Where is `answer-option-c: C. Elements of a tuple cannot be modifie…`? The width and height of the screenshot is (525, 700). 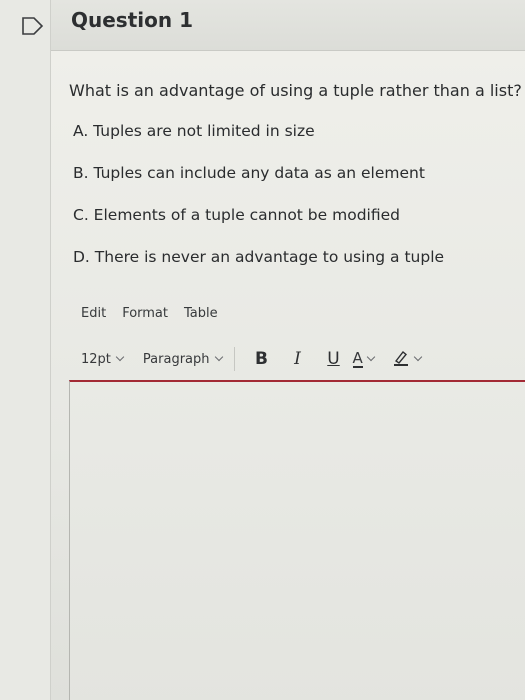 answer-option-c: C. Elements of a tuple cannot be modifie… is located at coordinates (258, 226).